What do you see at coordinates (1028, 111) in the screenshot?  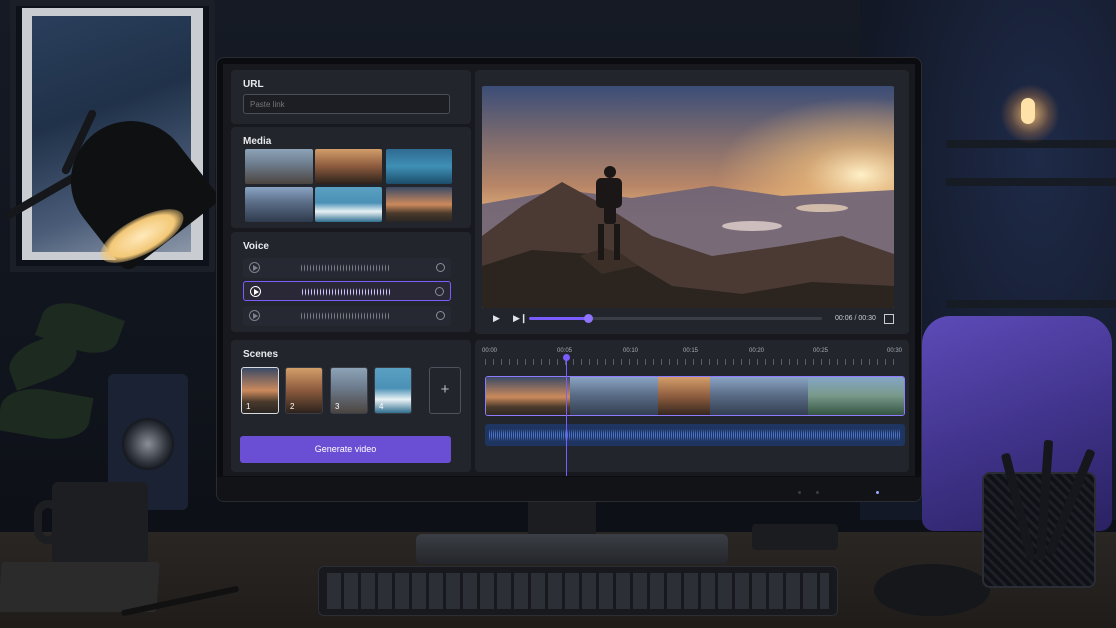 I see `light-bulb` at bounding box center [1028, 111].